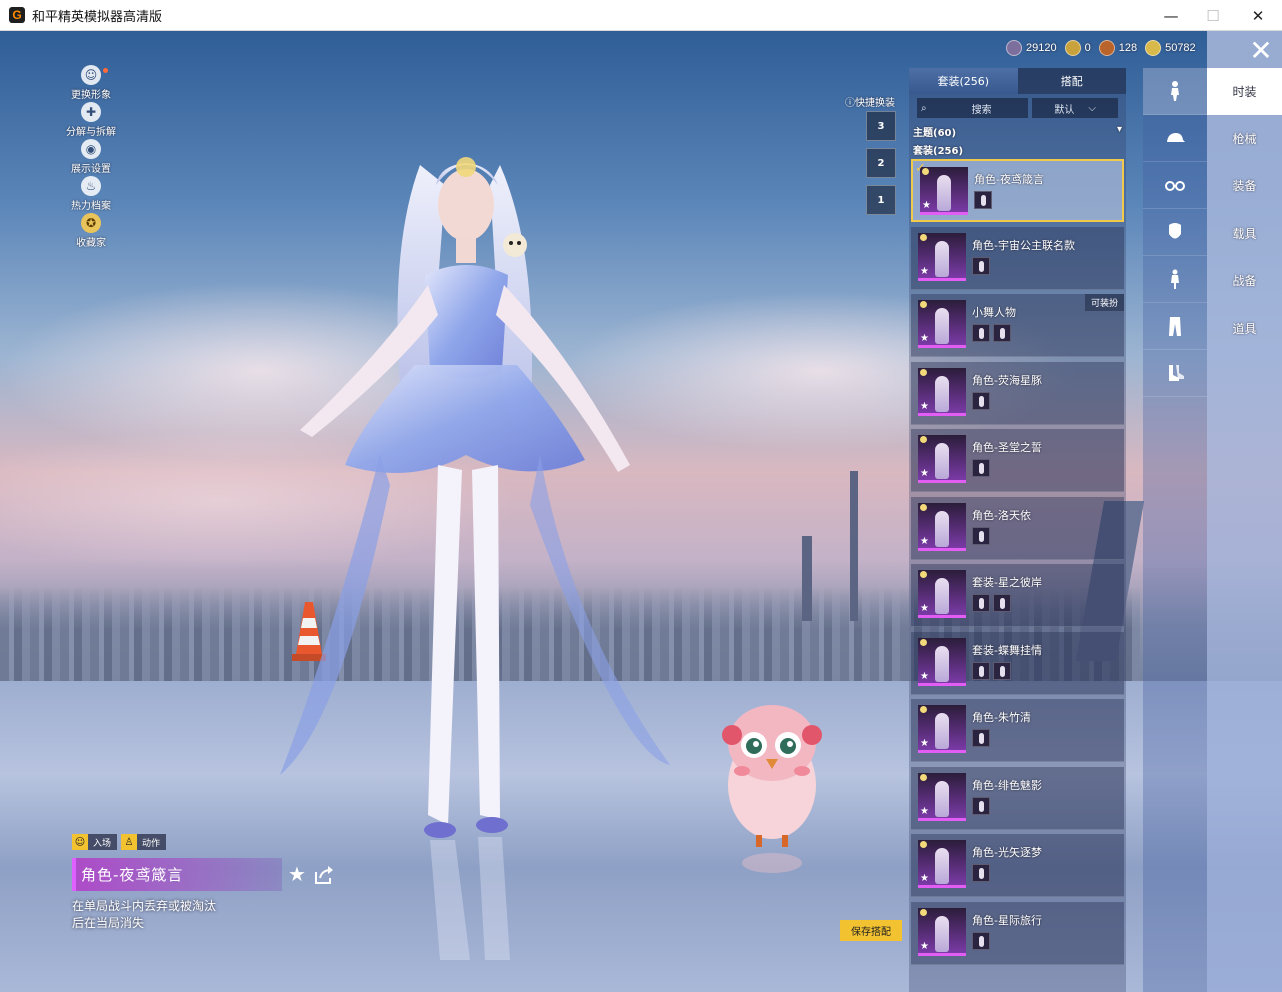 This screenshot has height=992, width=1282. What do you see at coordinates (1175, 185) in the screenshot?
I see `glasses-category` at bounding box center [1175, 185].